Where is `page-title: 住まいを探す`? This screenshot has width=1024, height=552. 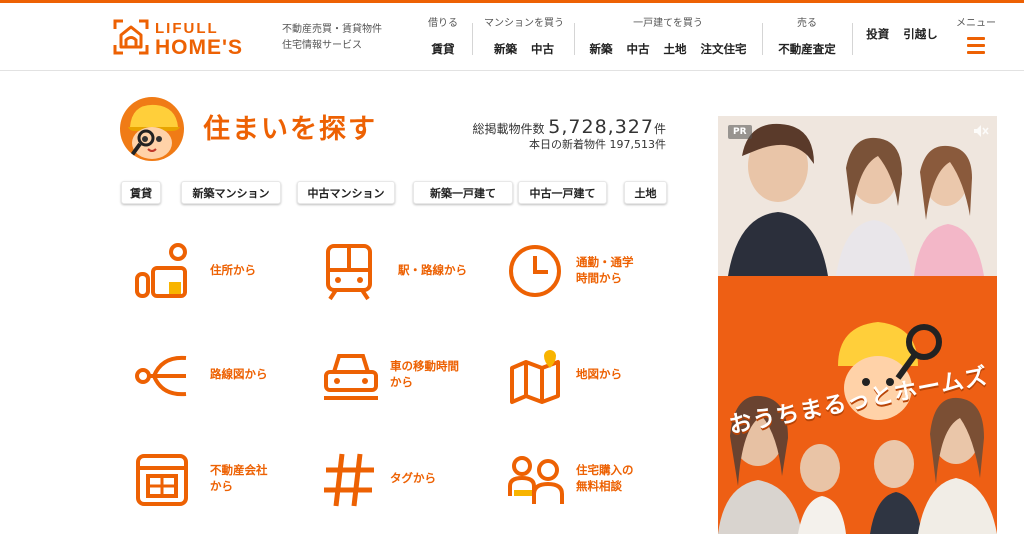 page-title: 住まいを探す is located at coordinates (290, 129).